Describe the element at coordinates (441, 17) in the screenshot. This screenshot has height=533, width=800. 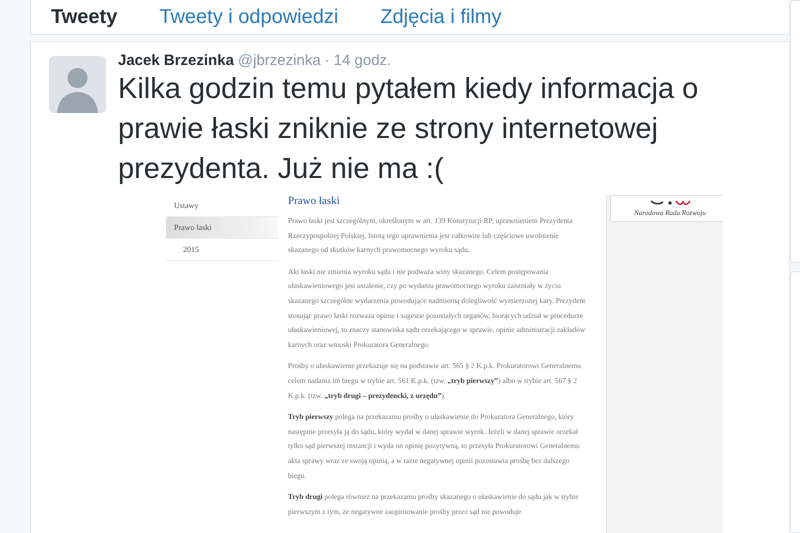
I see `profile-tab: Zdjęcia i filmy` at that location.